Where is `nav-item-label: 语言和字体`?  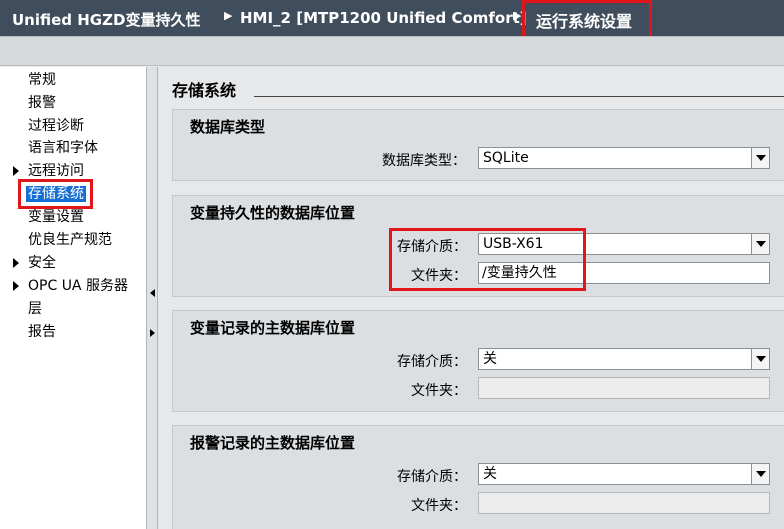 nav-item-label: 语言和字体 is located at coordinates (63, 148).